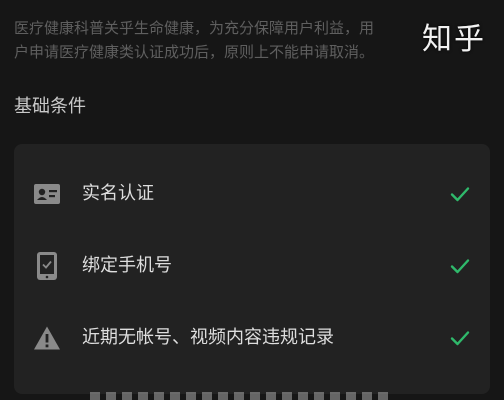 The height and width of the screenshot is (400, 504). What do you see at coordinates (127, 265) in the screenshot?
I see `condition-label: 绑定手机号` at bounding box center [127, 265].